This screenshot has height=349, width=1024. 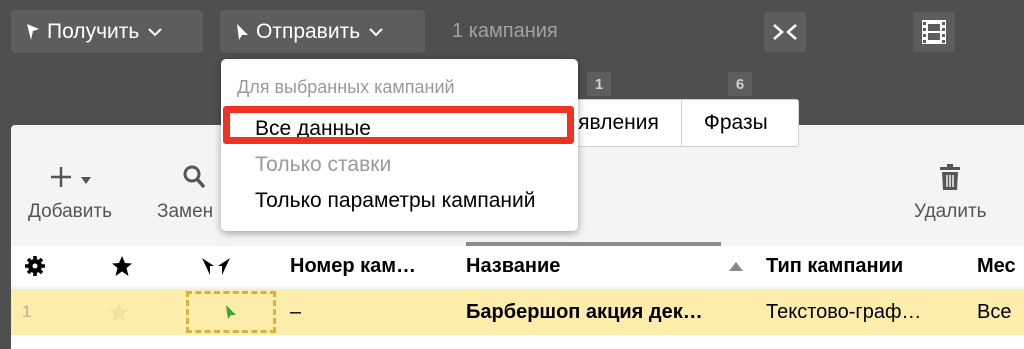 I want to click on gear-icon, so click(x=35, y=266).